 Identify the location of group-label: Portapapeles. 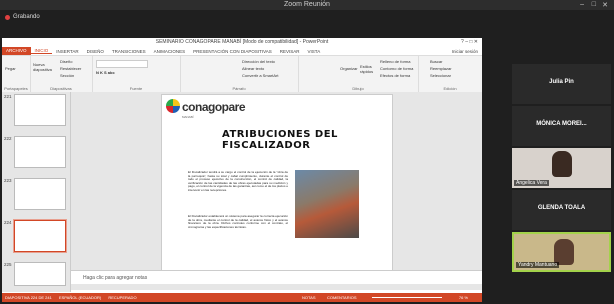
(16, 88).